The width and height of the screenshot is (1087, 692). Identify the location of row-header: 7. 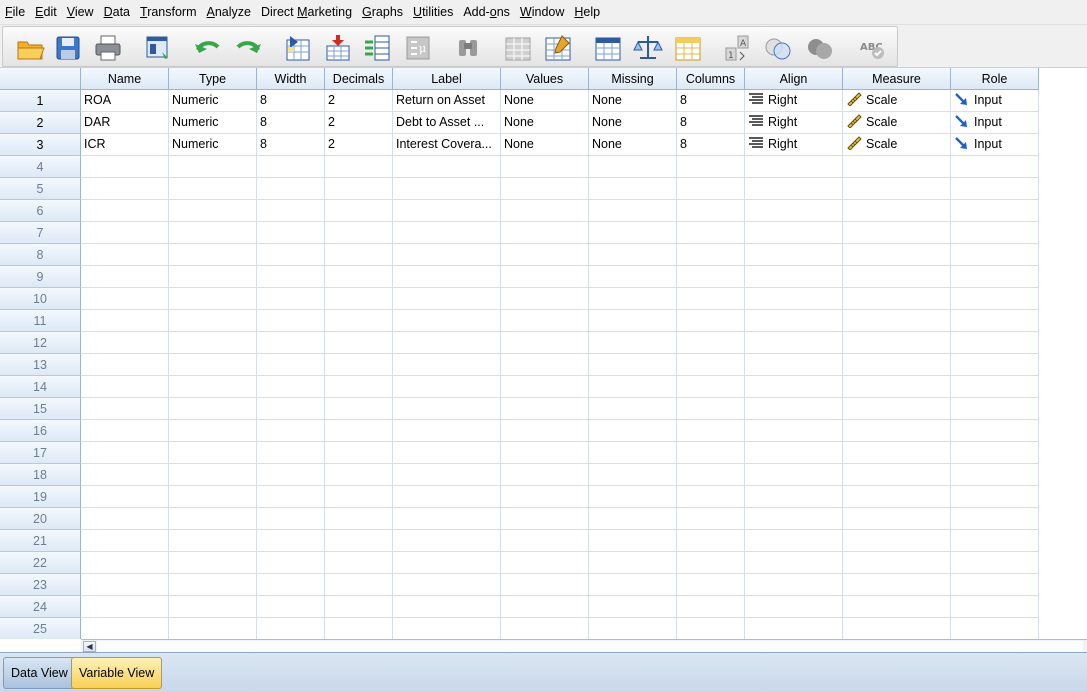
(40, 233).